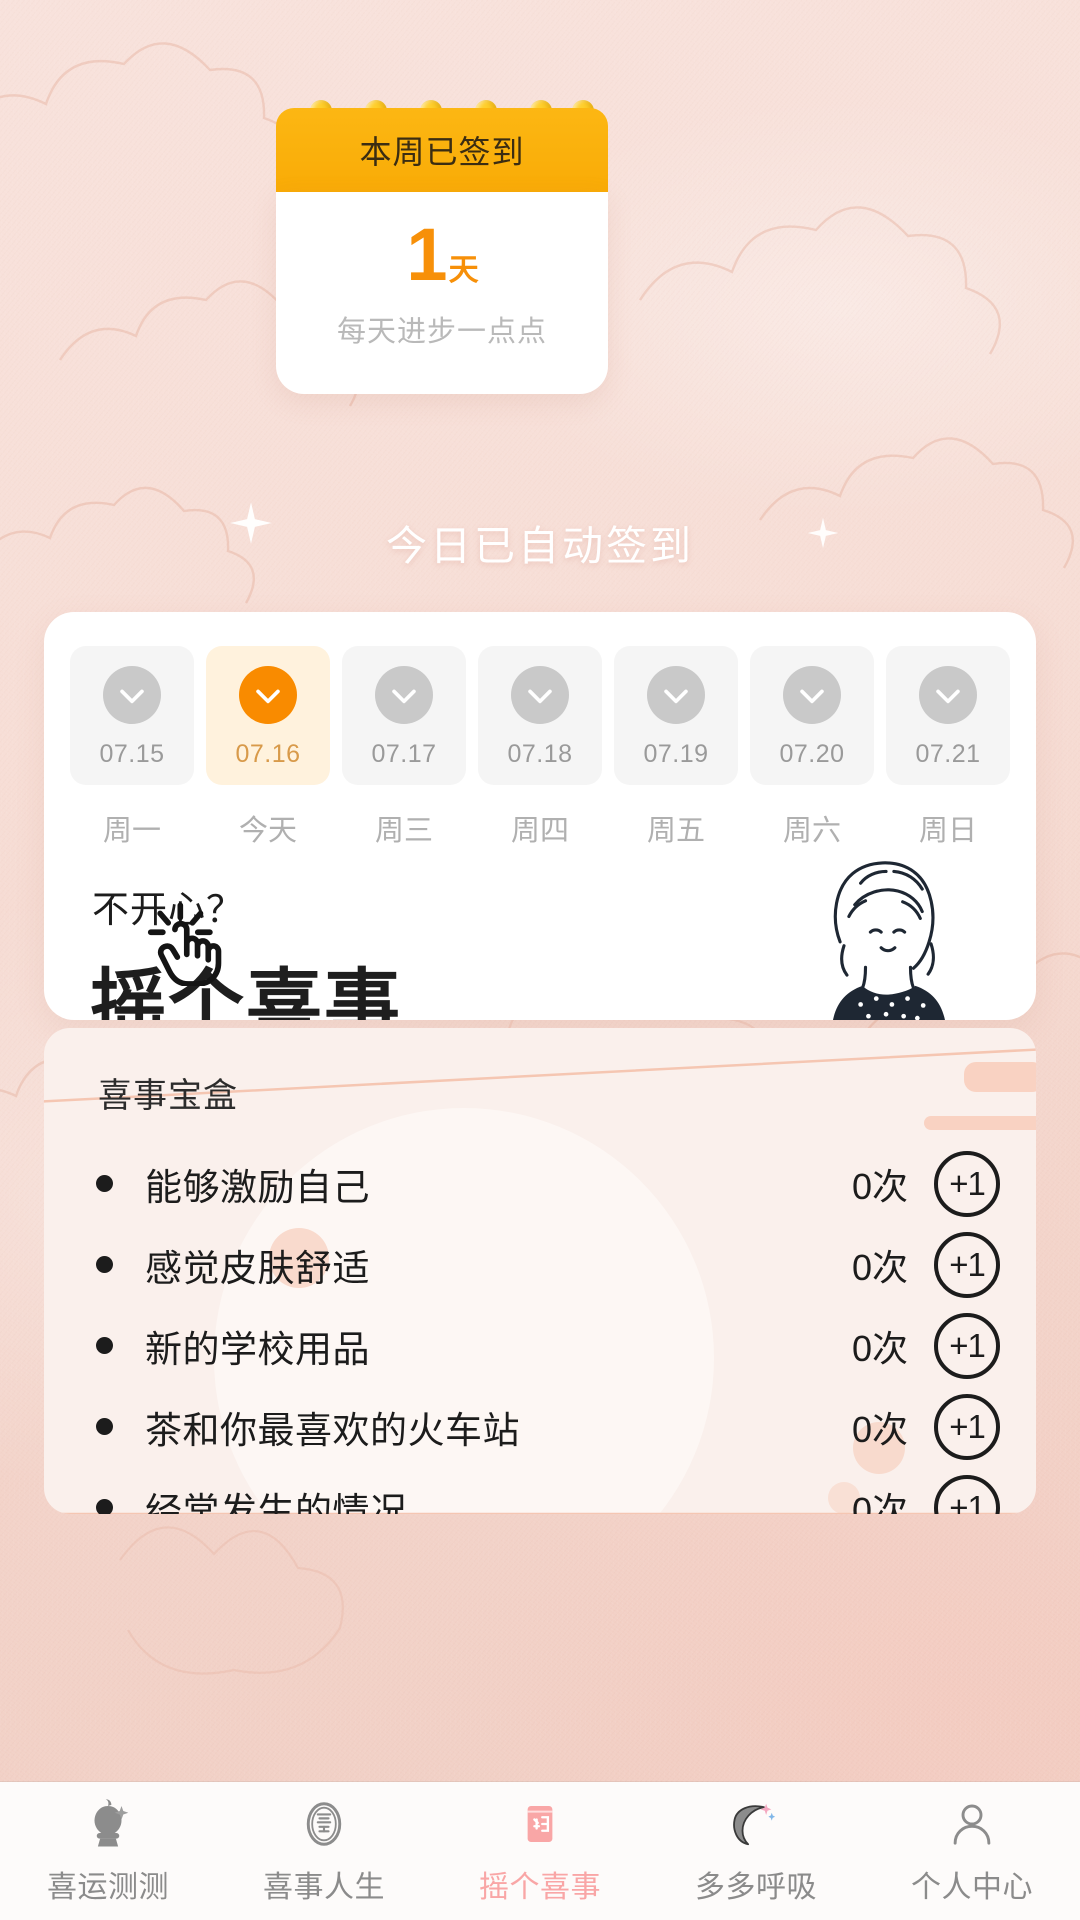  I want to click on list-item: 感觉皮肤舒适 0次 +1, so click(540, 1264).